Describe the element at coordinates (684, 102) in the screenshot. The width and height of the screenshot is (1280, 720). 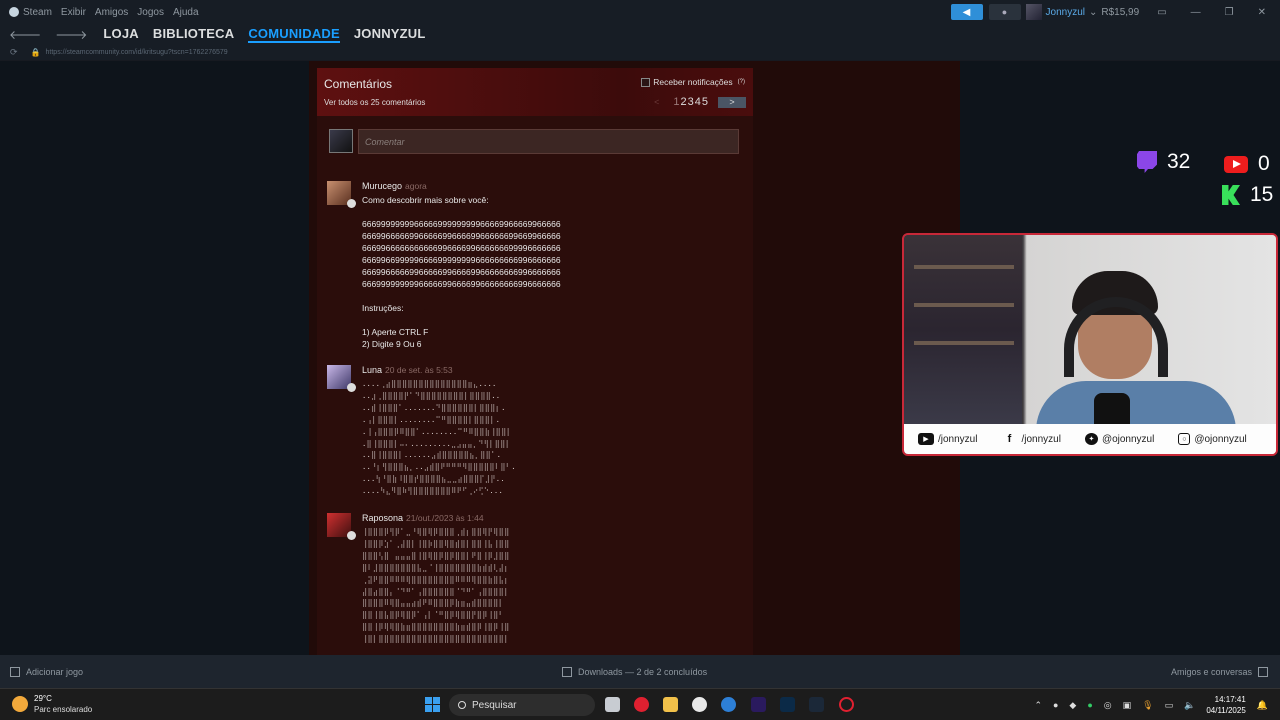
I see `pager-page-2: 2` at that location.